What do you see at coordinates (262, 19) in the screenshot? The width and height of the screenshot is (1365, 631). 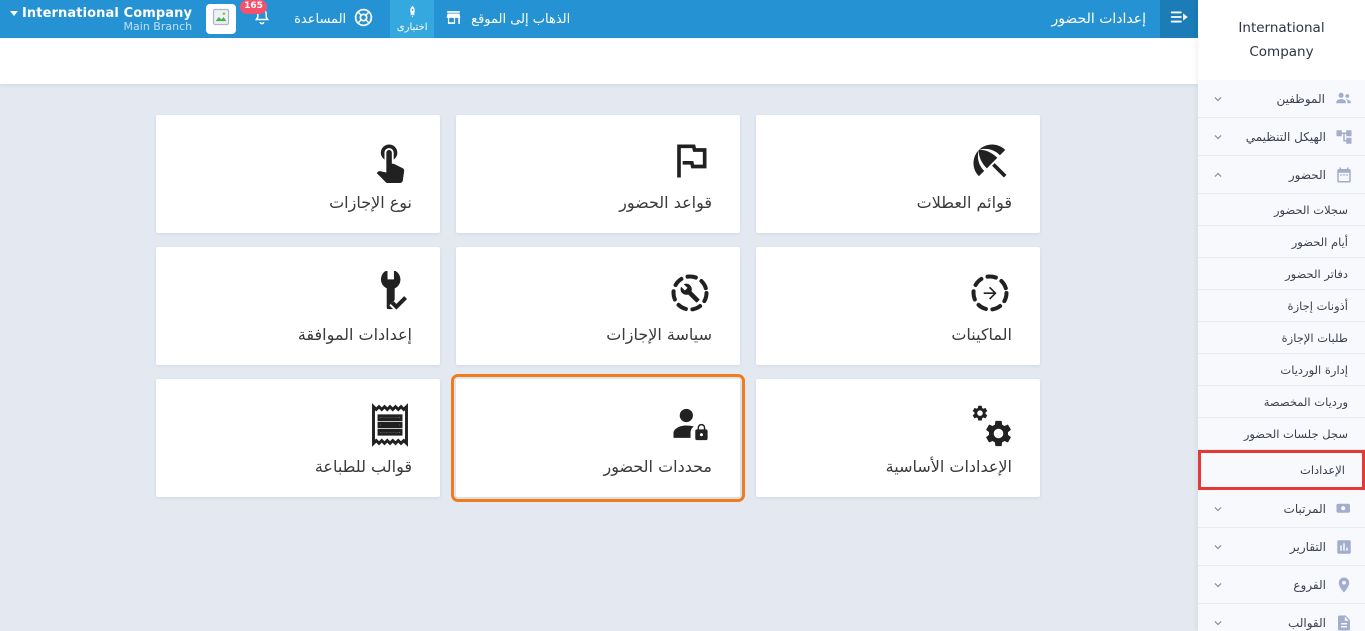 I see `bell-icon` at bounding box center [262, 19].